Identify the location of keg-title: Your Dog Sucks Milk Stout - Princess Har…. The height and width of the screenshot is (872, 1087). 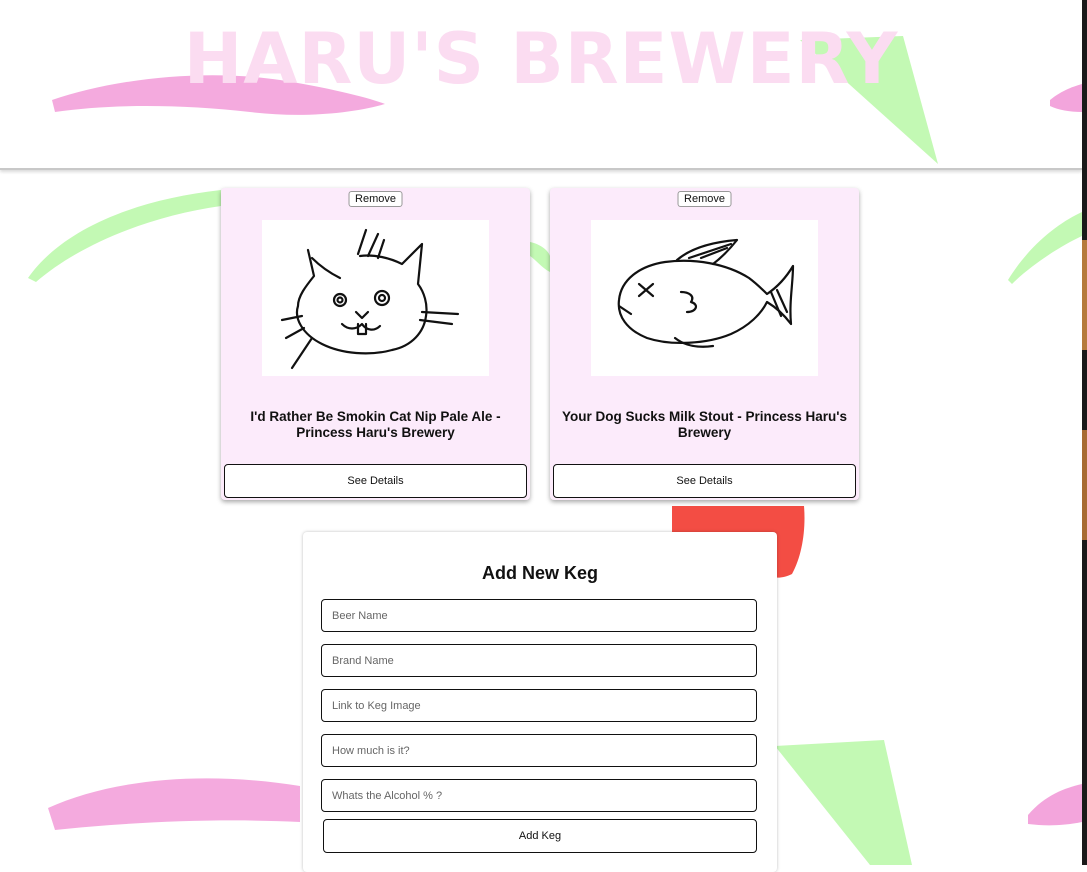
(704, 424).